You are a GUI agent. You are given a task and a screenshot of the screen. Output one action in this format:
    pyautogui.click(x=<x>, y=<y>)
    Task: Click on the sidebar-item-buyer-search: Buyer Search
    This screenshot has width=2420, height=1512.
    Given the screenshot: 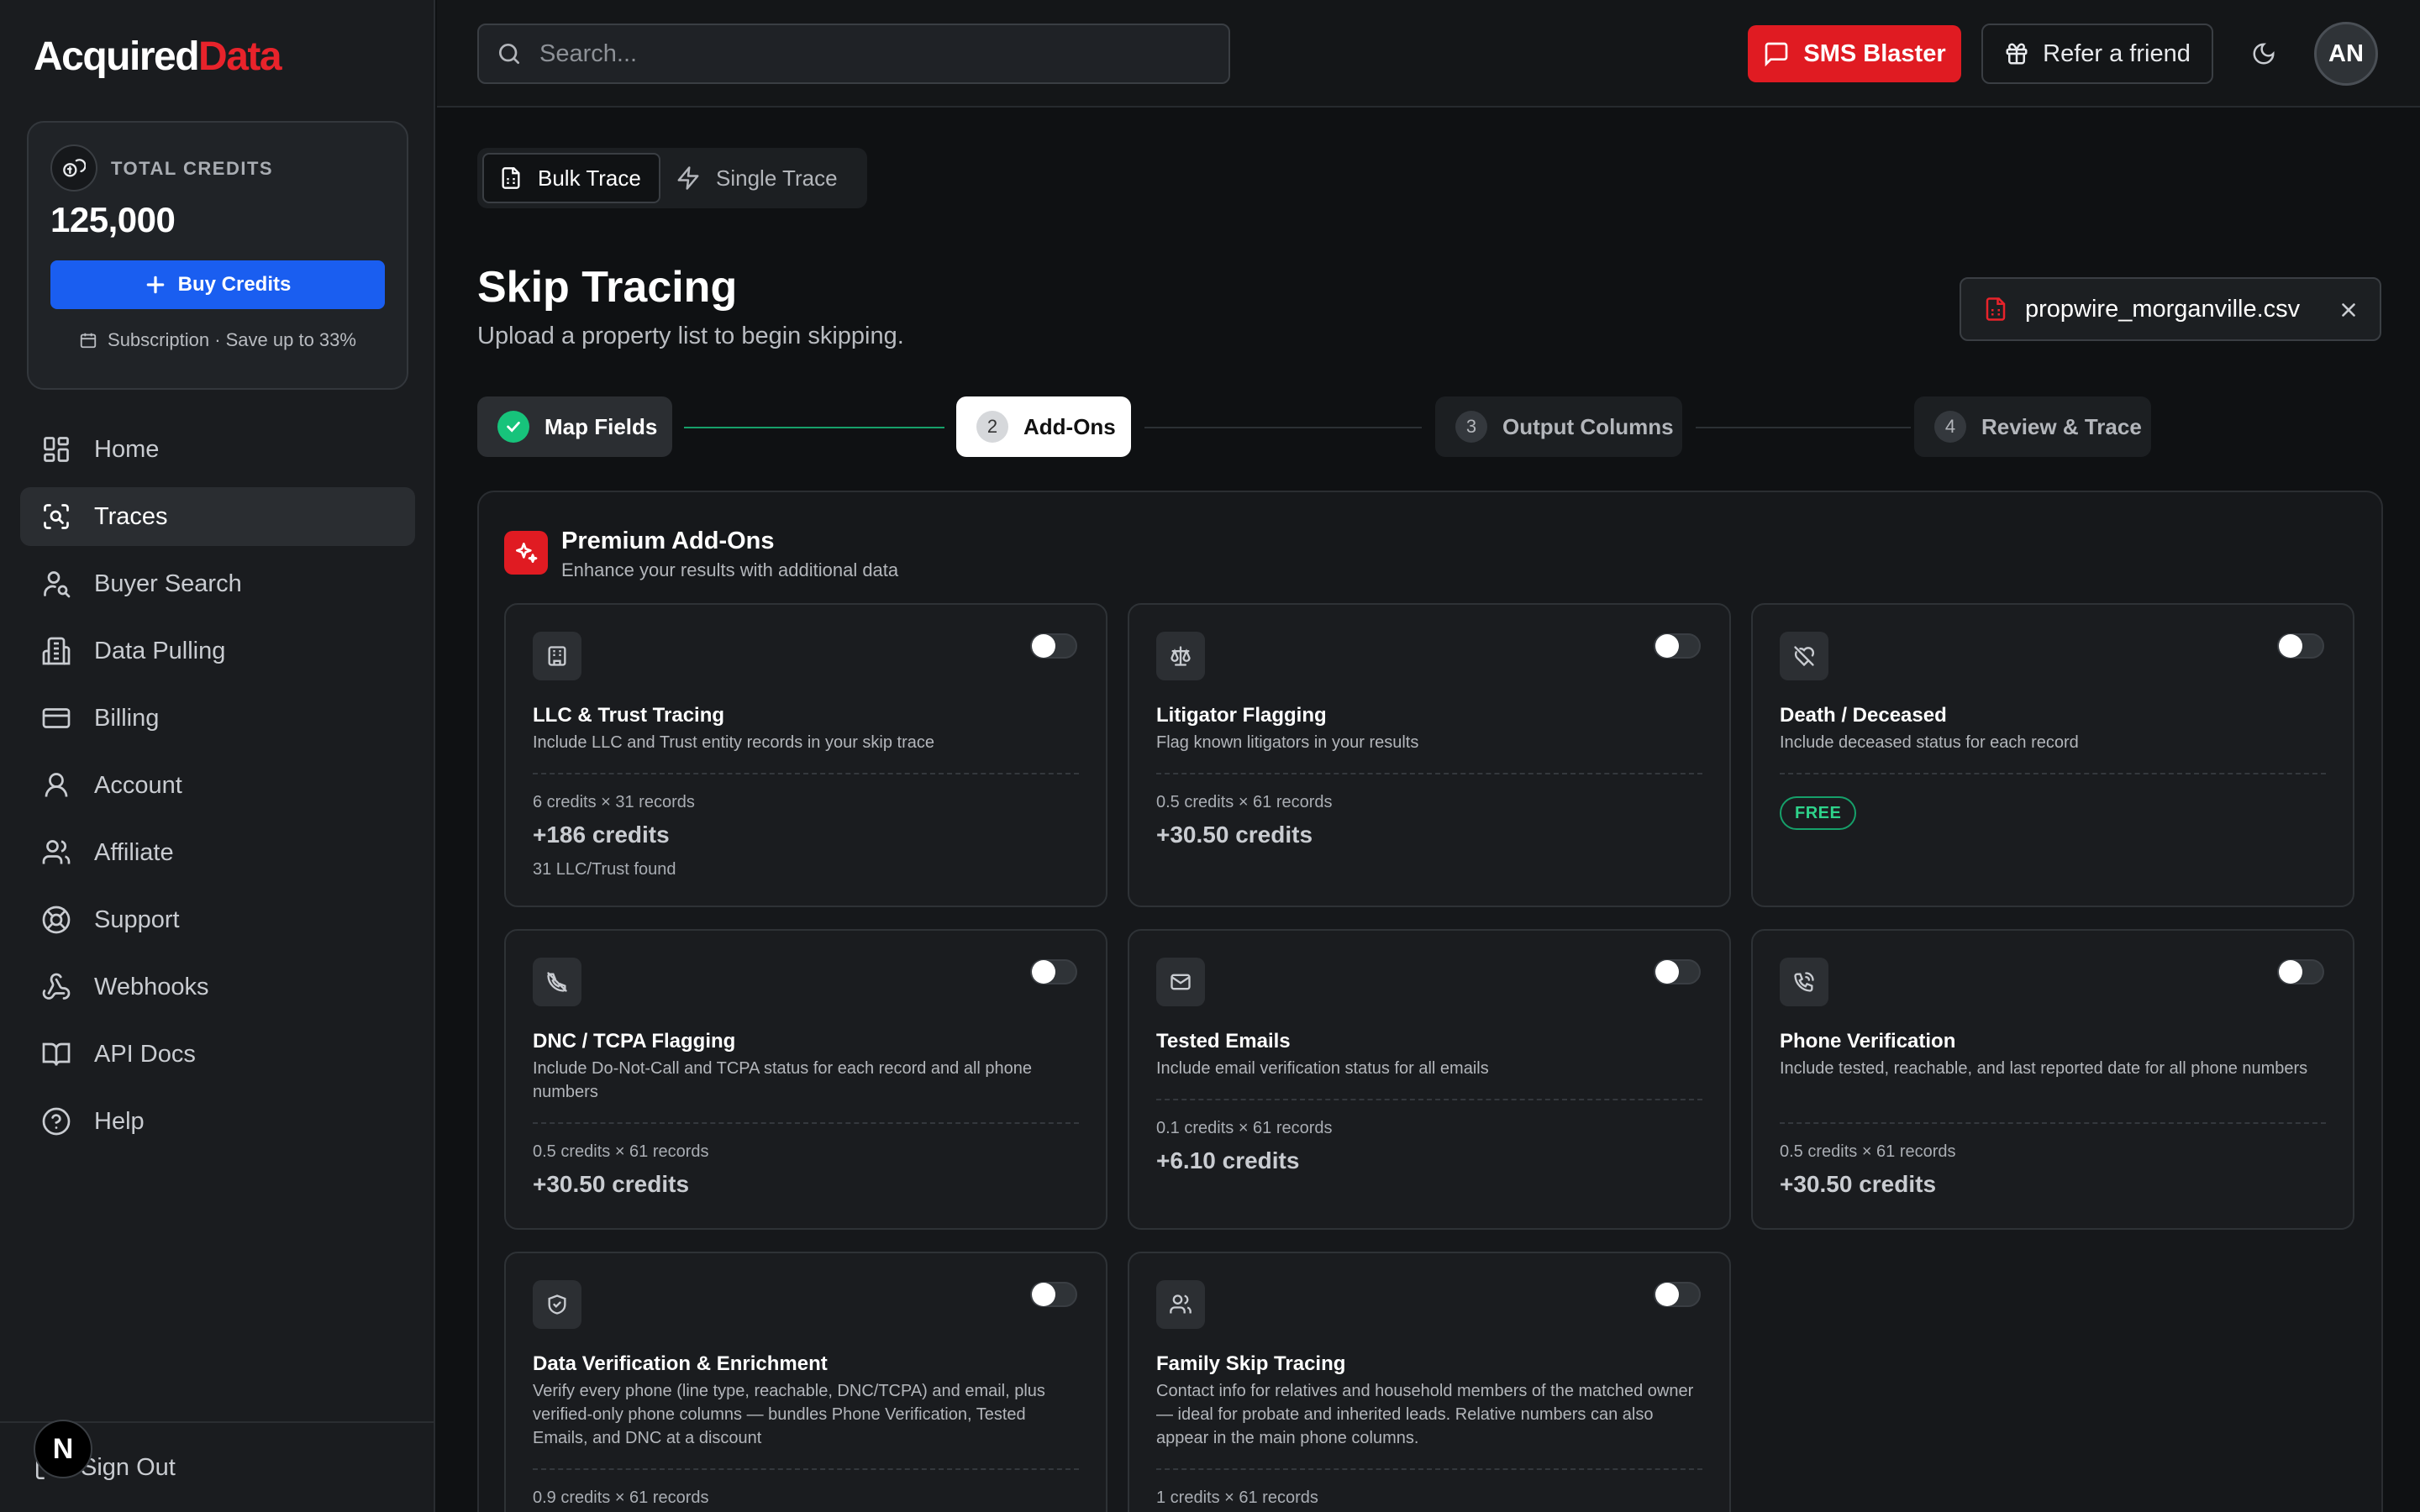 What is the action you would take?
    pyautogui.click(x=218, y=583)
    